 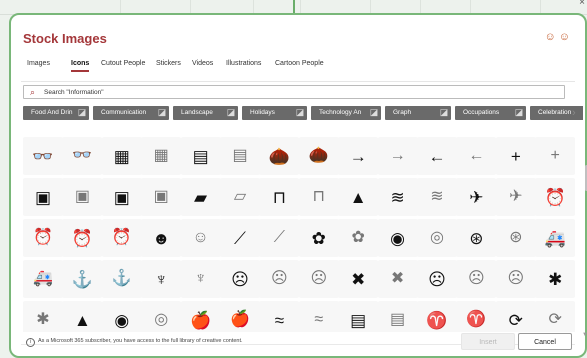 What do you see at coordinates (205, 113) in the screenshot?
I see `category-landscape: Landscape ◪` at bounding box center [205, 113].